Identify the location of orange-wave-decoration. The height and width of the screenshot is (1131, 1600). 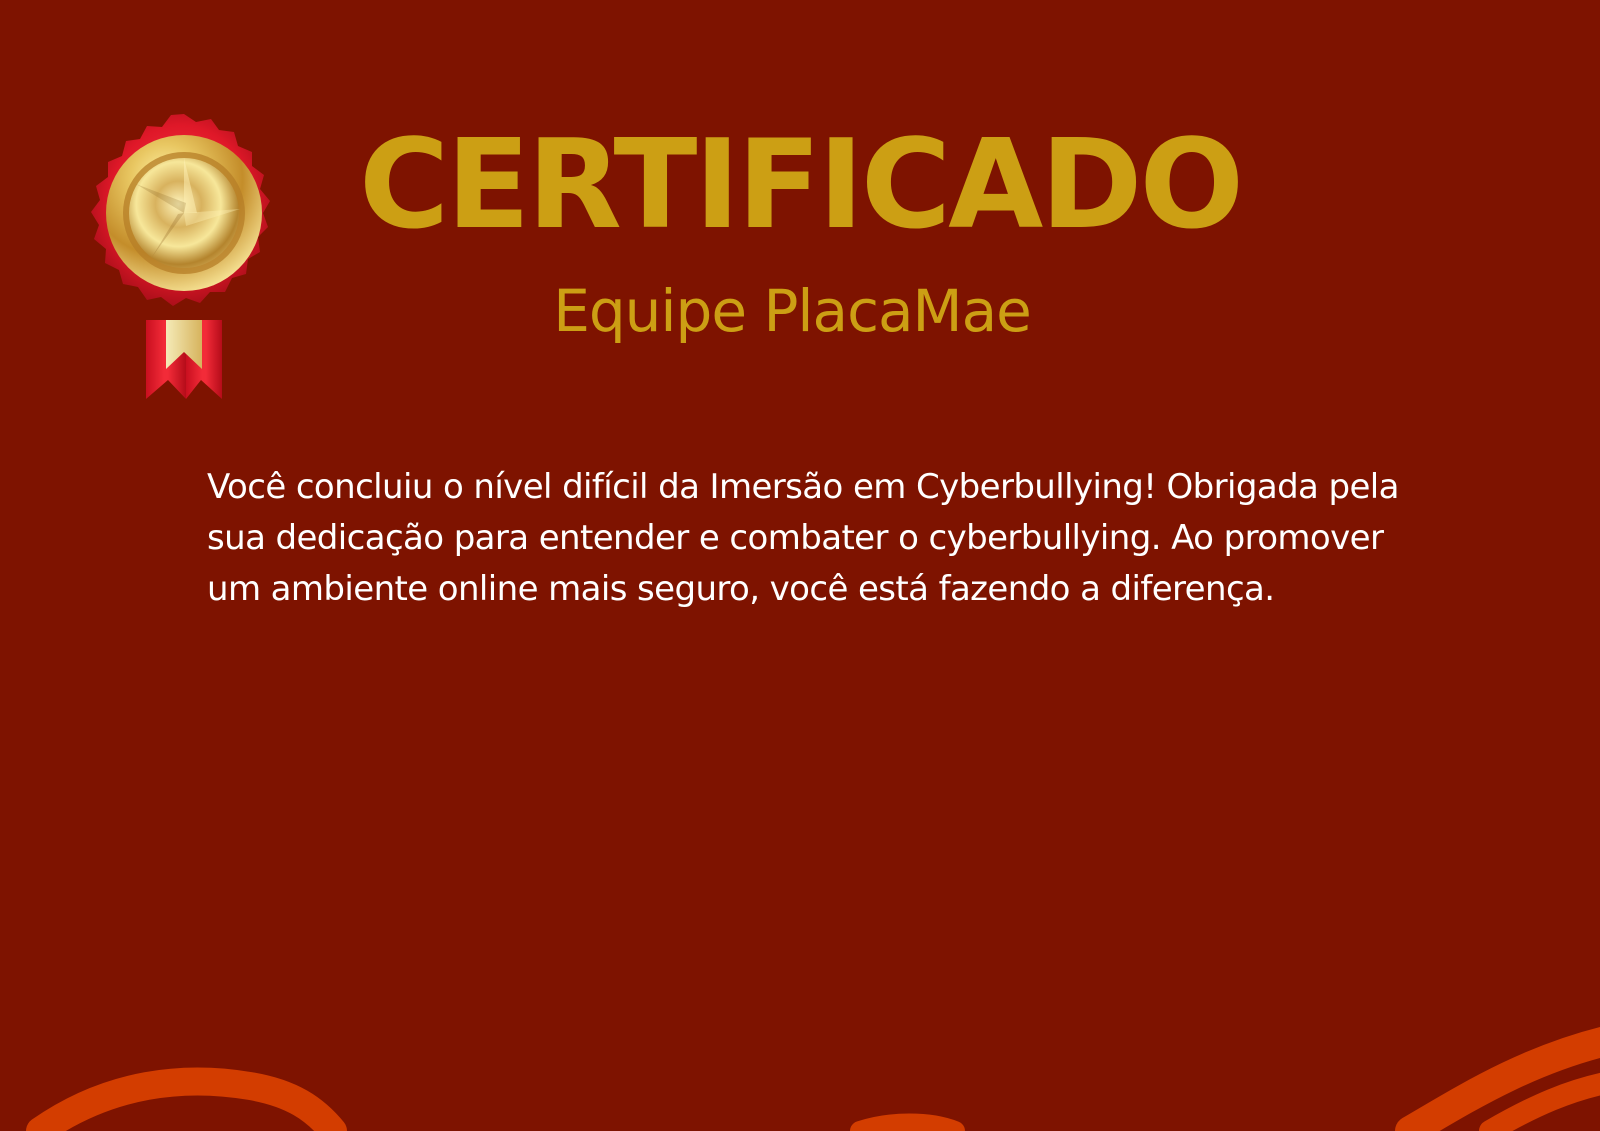
(813, 1079).